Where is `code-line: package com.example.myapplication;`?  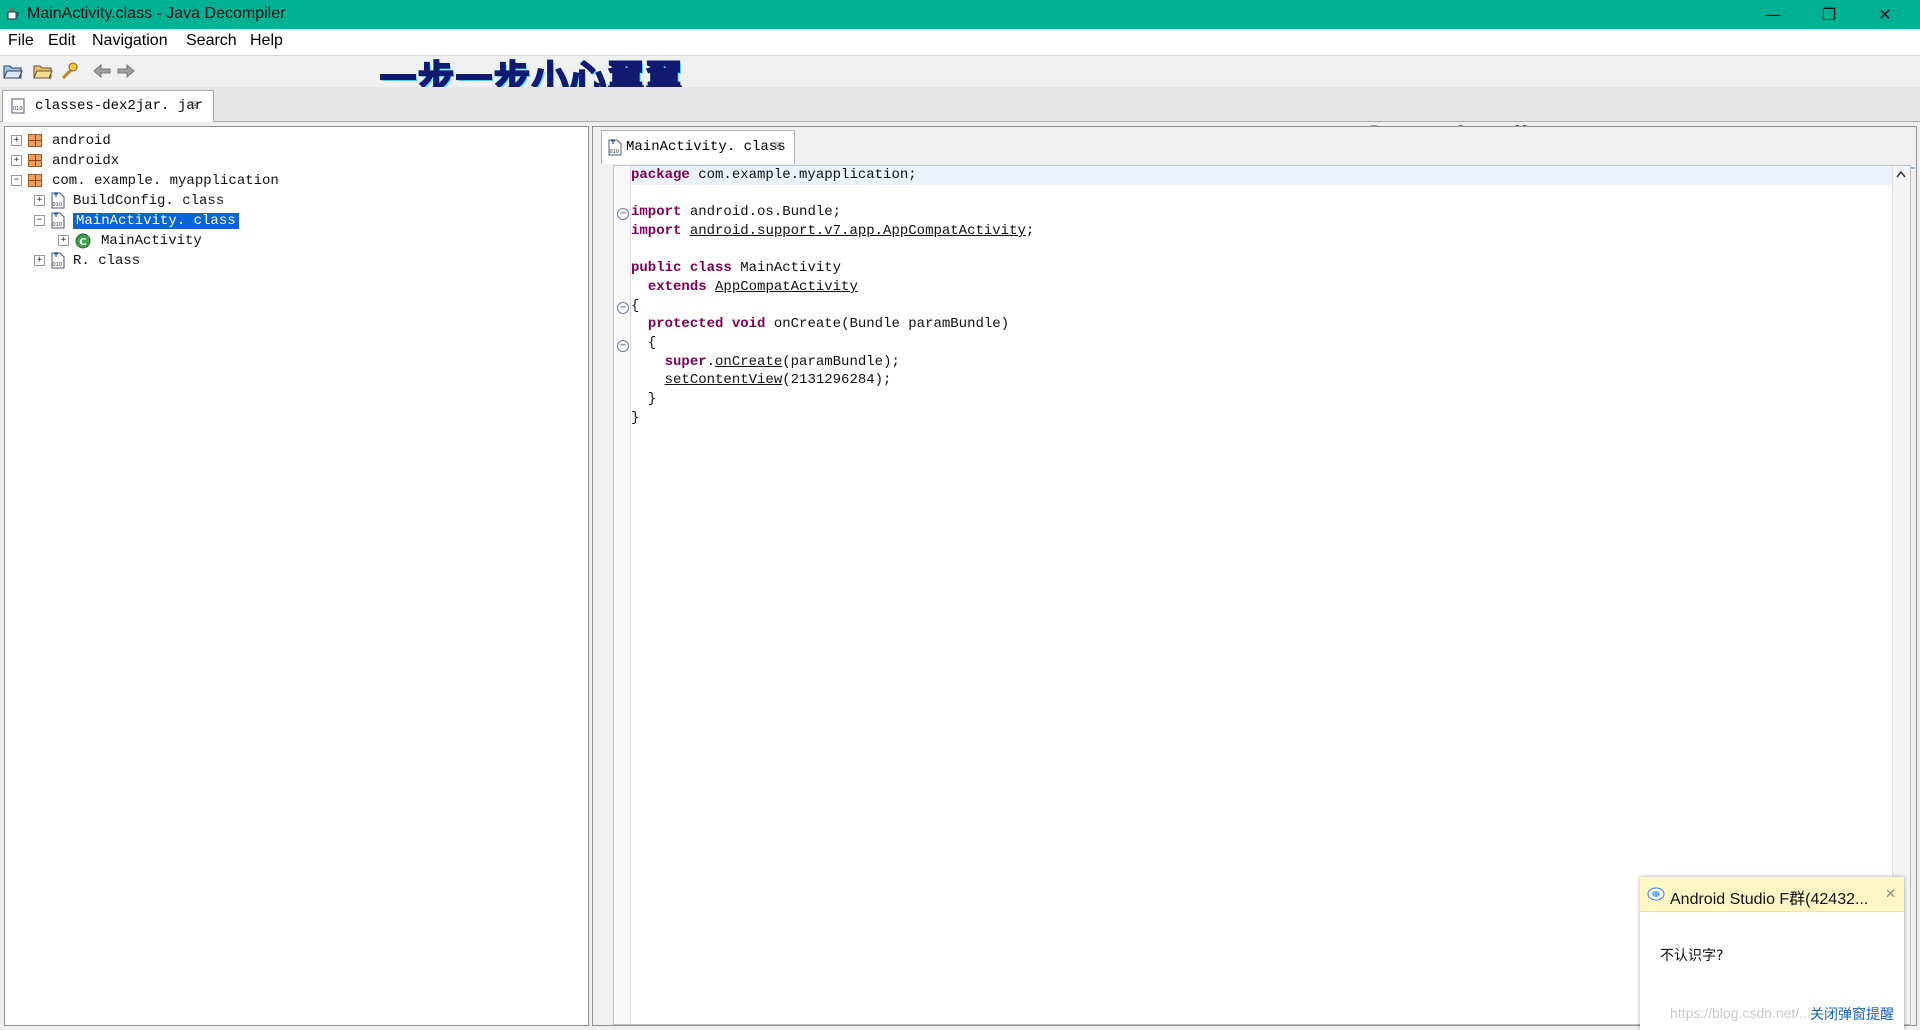
code-line: package com.example.myapplication; is located at coordinates (774, 175).